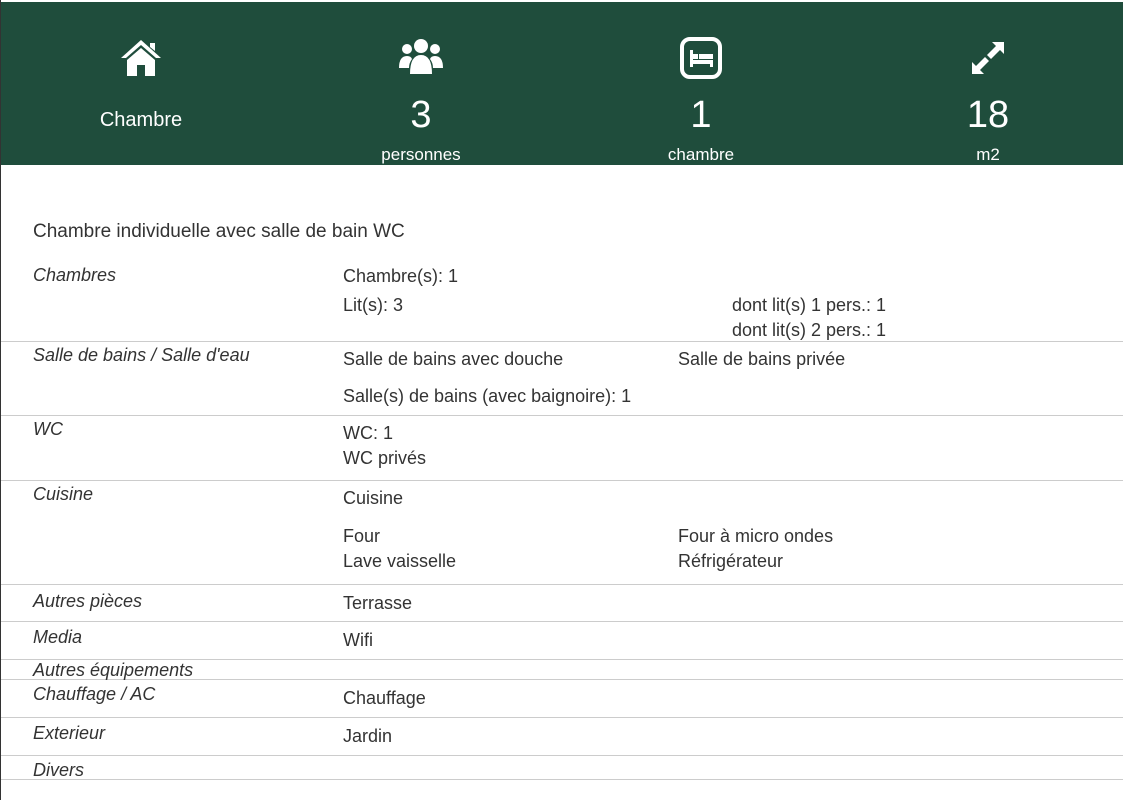 This screenshot has height=800, width=1123. Describe the element at coordinates (94, 694) in the screenshot. I see `row-label: Chauffage / AC` at that location.